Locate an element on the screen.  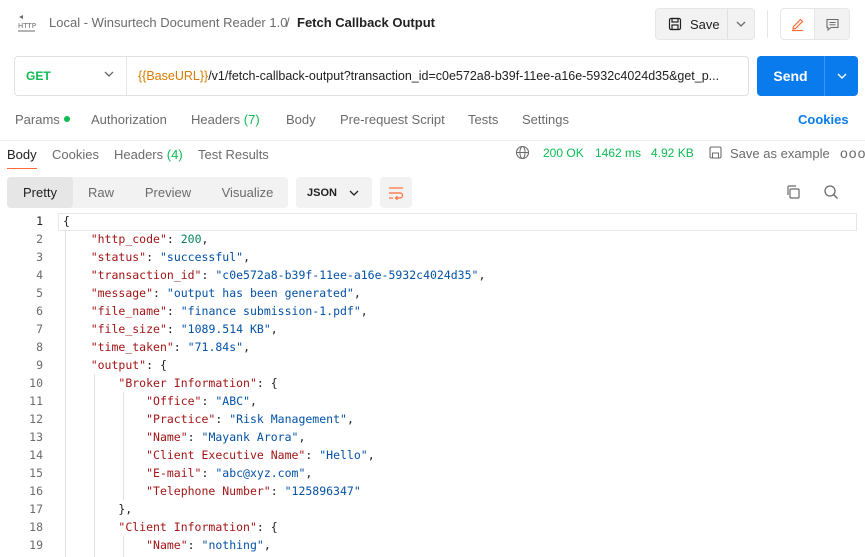
line-number: 10 is located at coordinates (36, 383).